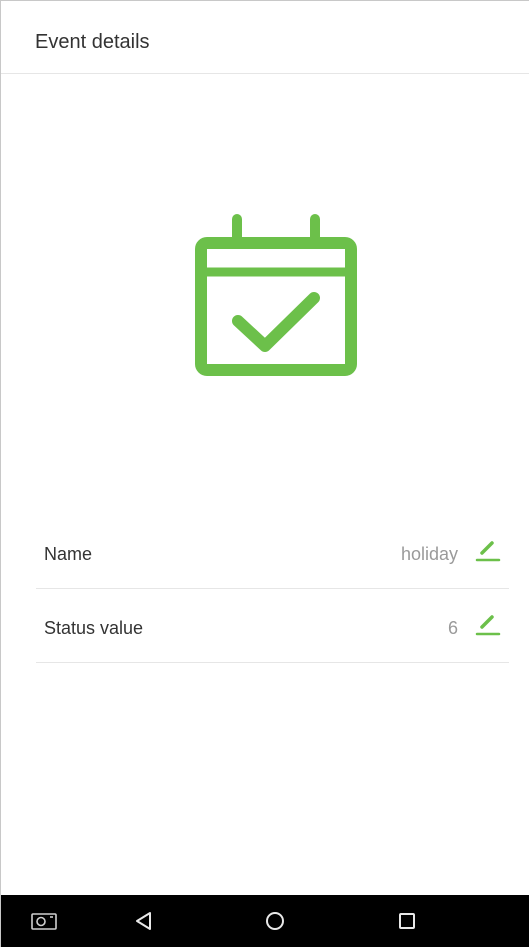 The width and height of the screenshot is (529, 947). I want to click on status-value-label: Status value, so click(94, 628).